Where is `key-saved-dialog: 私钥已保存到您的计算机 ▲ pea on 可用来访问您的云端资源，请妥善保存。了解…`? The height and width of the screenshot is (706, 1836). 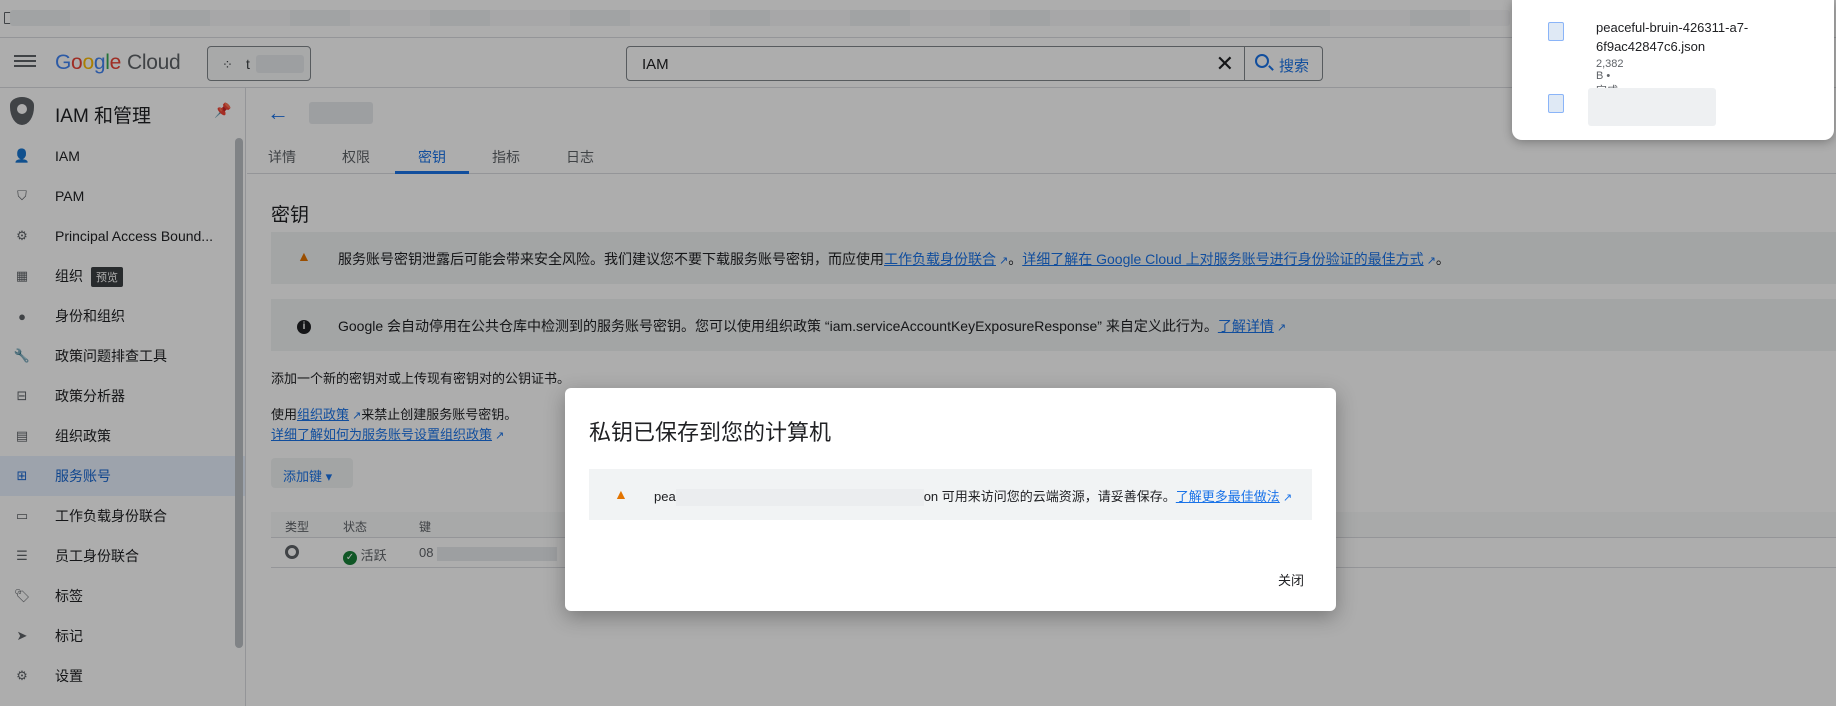 key-saved-dialog: 私钥已保存到您的计算机 ▲ pea on 可用来访问您的云端资源，请妥善保存。了解… is located at coordinates (950, 499).